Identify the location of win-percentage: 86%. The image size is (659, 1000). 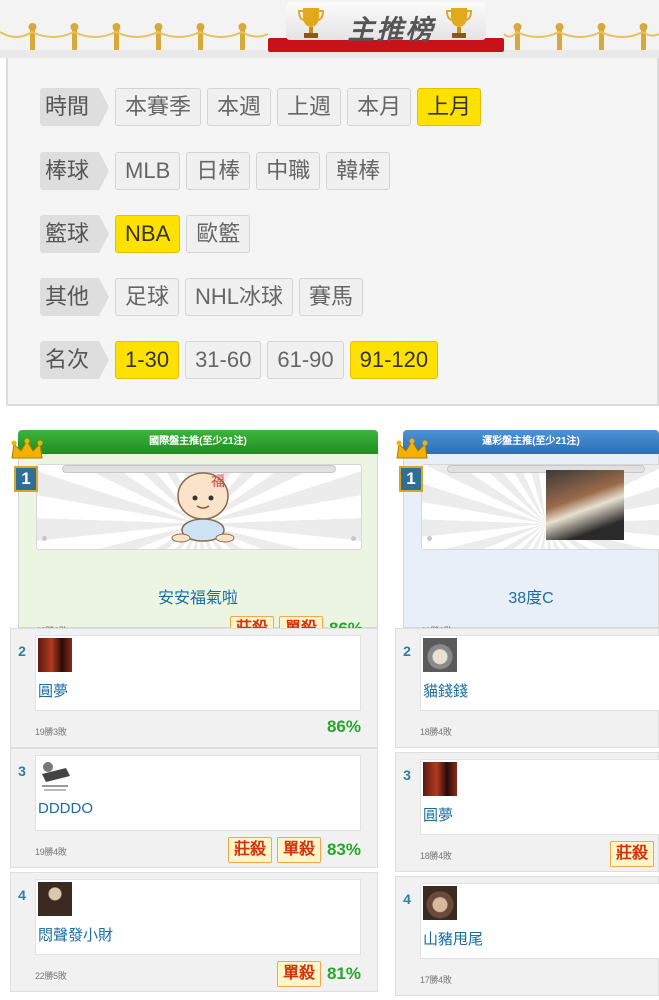
(343, 726).